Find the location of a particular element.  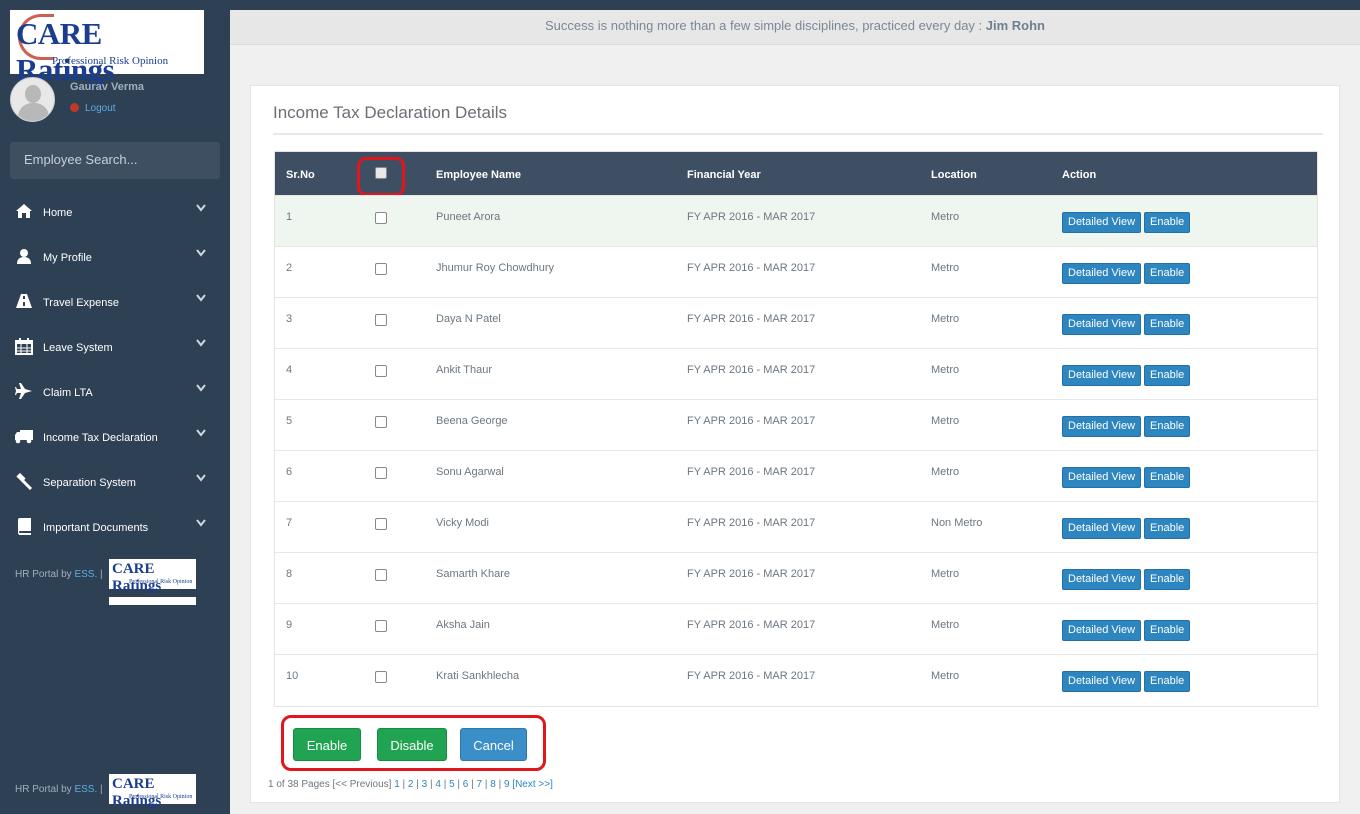

status-dot-icon is located at coordinates (74, 107).